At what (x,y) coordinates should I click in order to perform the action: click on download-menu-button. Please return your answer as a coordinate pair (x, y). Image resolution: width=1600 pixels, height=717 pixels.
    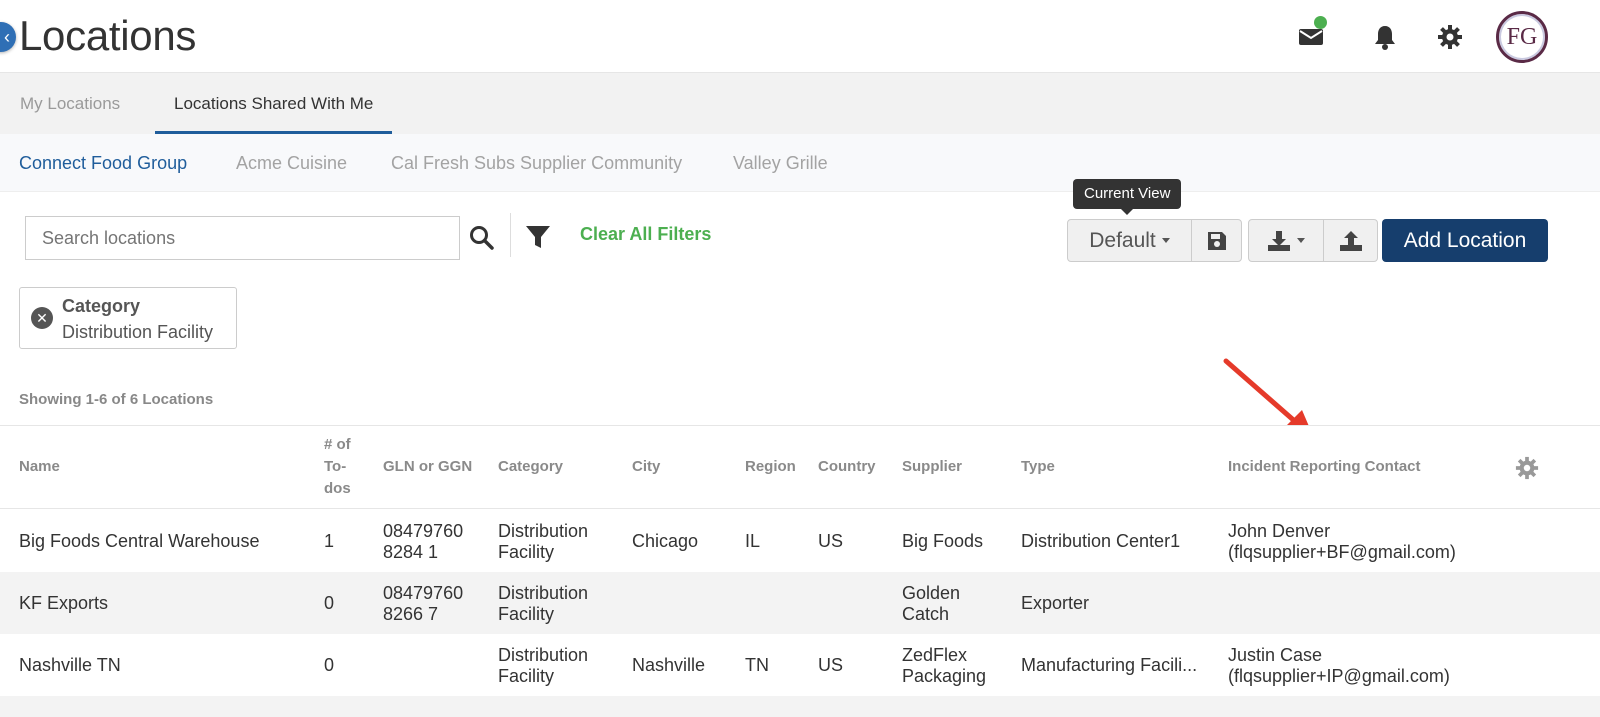
    Looking at the image, I should click on (1286, 240).